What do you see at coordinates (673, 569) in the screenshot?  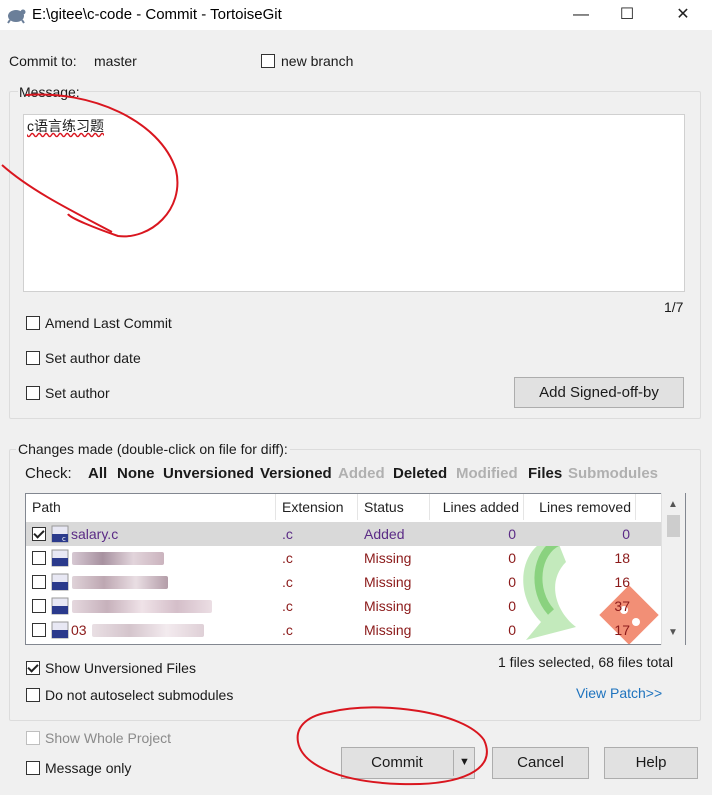 I see `file-list-scrollbar: ▲ ▼` at bounding box center [673, 569].